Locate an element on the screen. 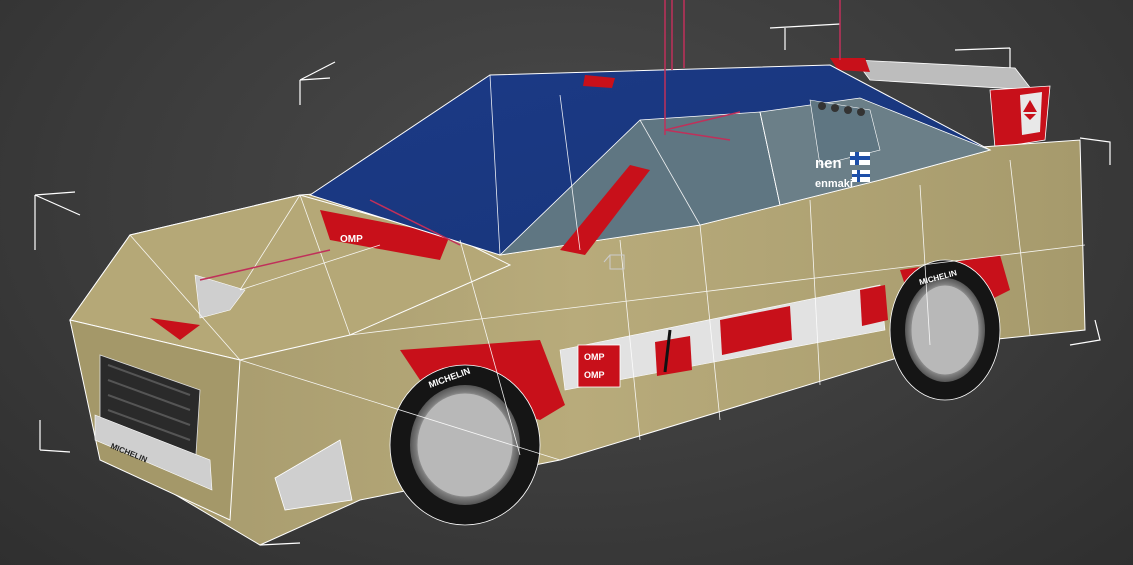  door-badge-bottom: OMP is located at coordinates (594, 375).